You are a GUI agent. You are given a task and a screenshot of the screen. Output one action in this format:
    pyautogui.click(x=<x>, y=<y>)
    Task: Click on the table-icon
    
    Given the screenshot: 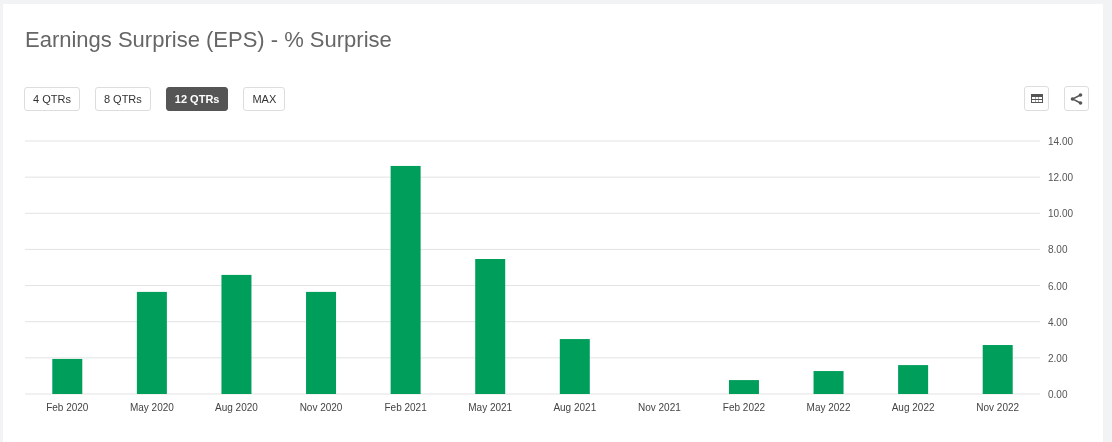 What is the action you would take?
    pyautogui.click(x=1036, y=98)
    